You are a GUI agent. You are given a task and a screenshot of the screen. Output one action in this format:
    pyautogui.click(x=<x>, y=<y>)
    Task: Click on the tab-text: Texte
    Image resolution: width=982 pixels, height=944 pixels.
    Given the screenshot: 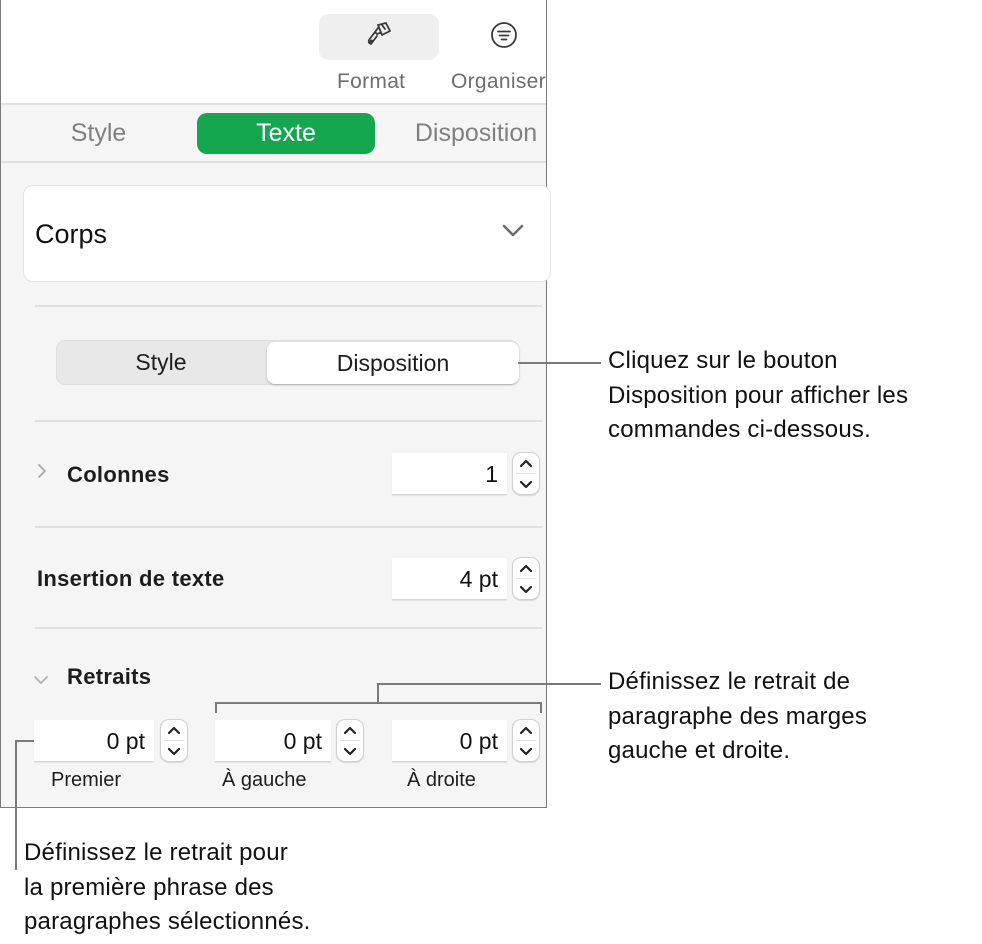 What is the action you would take?
    pyautogui.click(x=286, y=133)
    